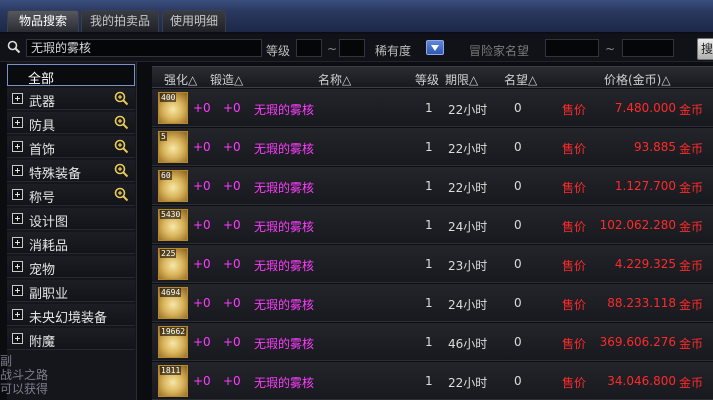 Image resolution: width=713 pixels, height=400 pixels. I want to click on table-row: 225 +0 +0 无瑕的雾核 1 23小时 0 售价 4.229.325 金币, so click(432, 264).